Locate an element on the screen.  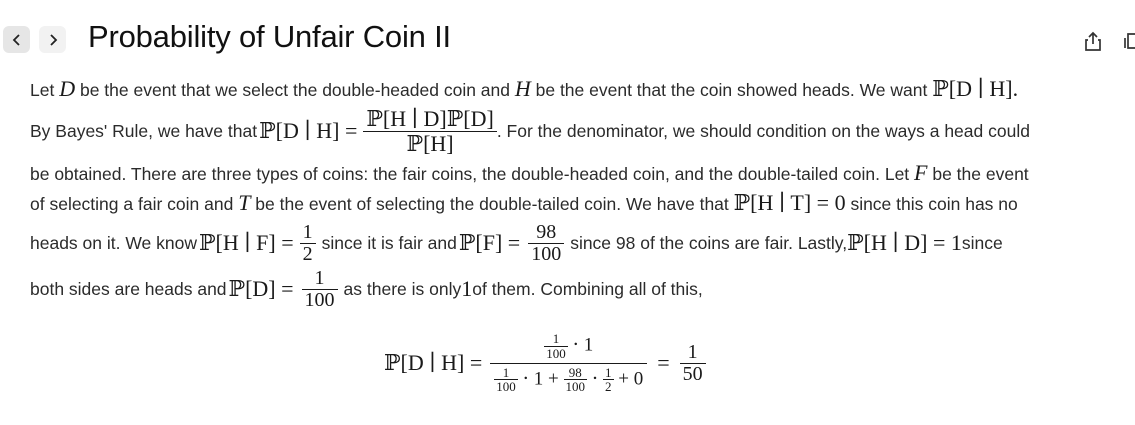
math-var-d: D is located at coordinates (67, 88).